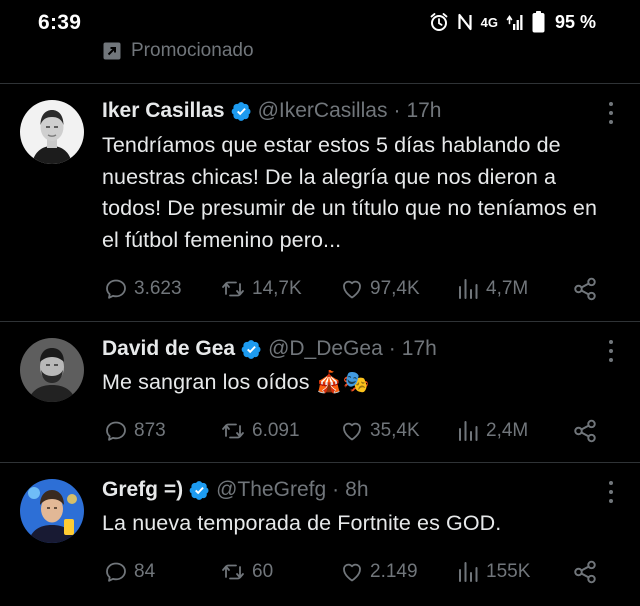 The width and height of the screenshot is (640, 606). Describe the element at coordinates (395, 288) in the screenshot. I see `like-count: 97,4K` at that location.